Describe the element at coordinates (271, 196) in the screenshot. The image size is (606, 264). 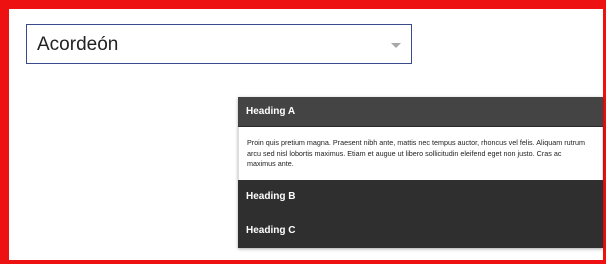
I see `accordion-heading-b-label: Heading B` at that location.